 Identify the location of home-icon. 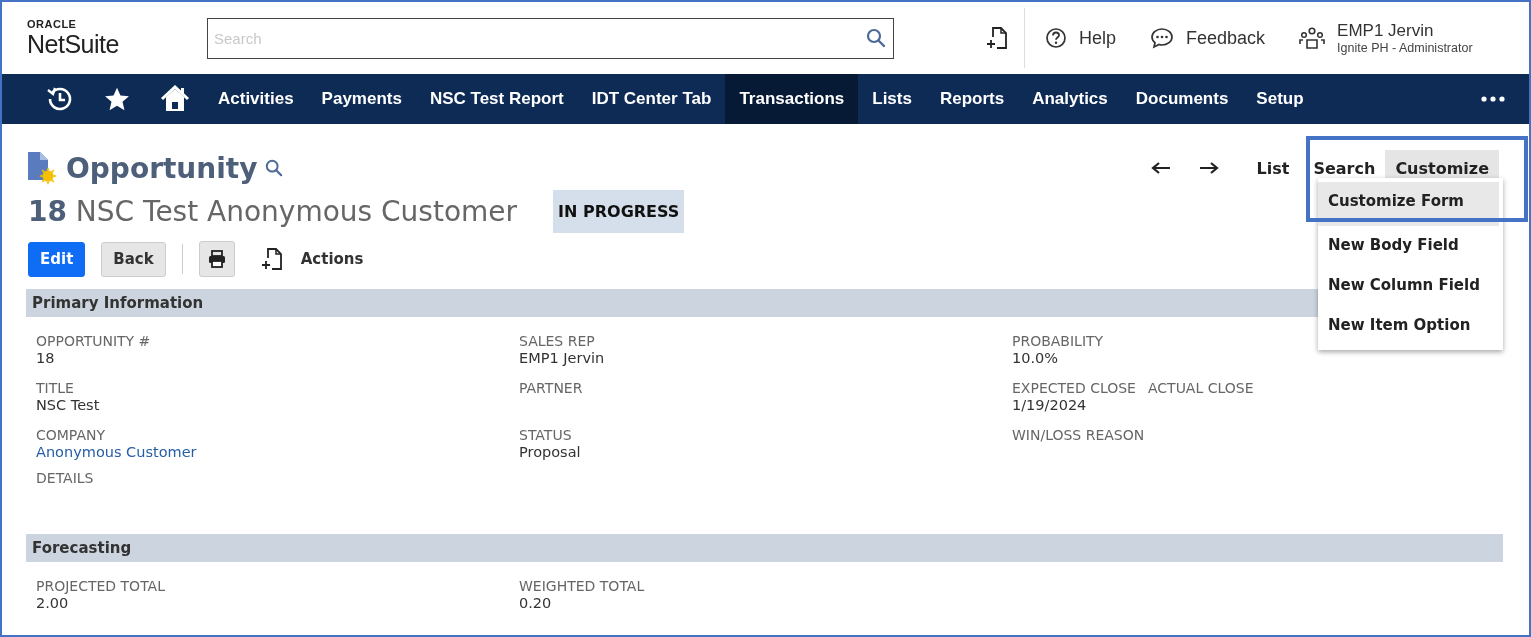
(175, 99).